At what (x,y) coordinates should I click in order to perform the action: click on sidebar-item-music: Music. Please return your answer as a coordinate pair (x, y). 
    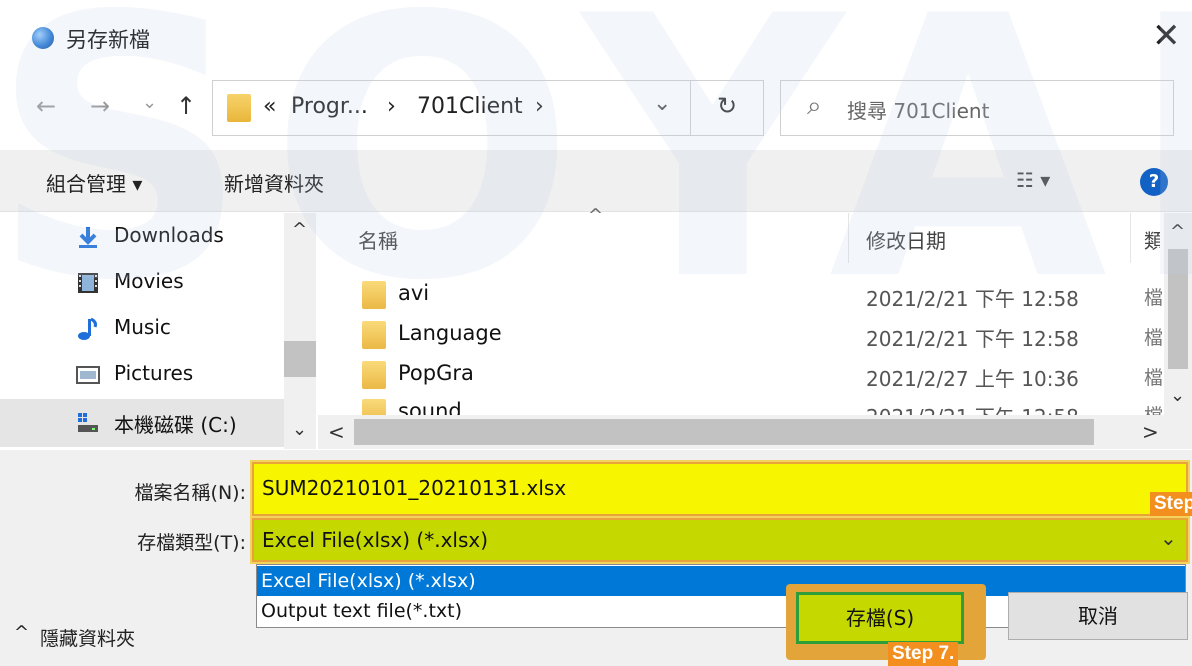
    Looking at the image, I should click on (142, 329).